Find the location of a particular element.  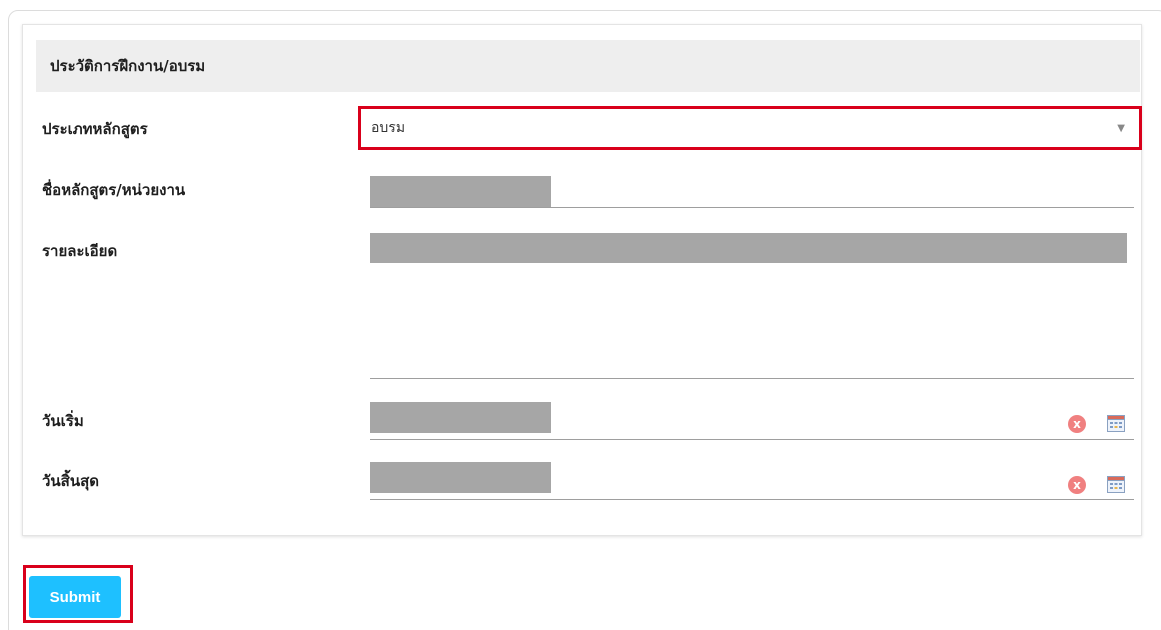

course-name-input is located at coordinates (460, 191).